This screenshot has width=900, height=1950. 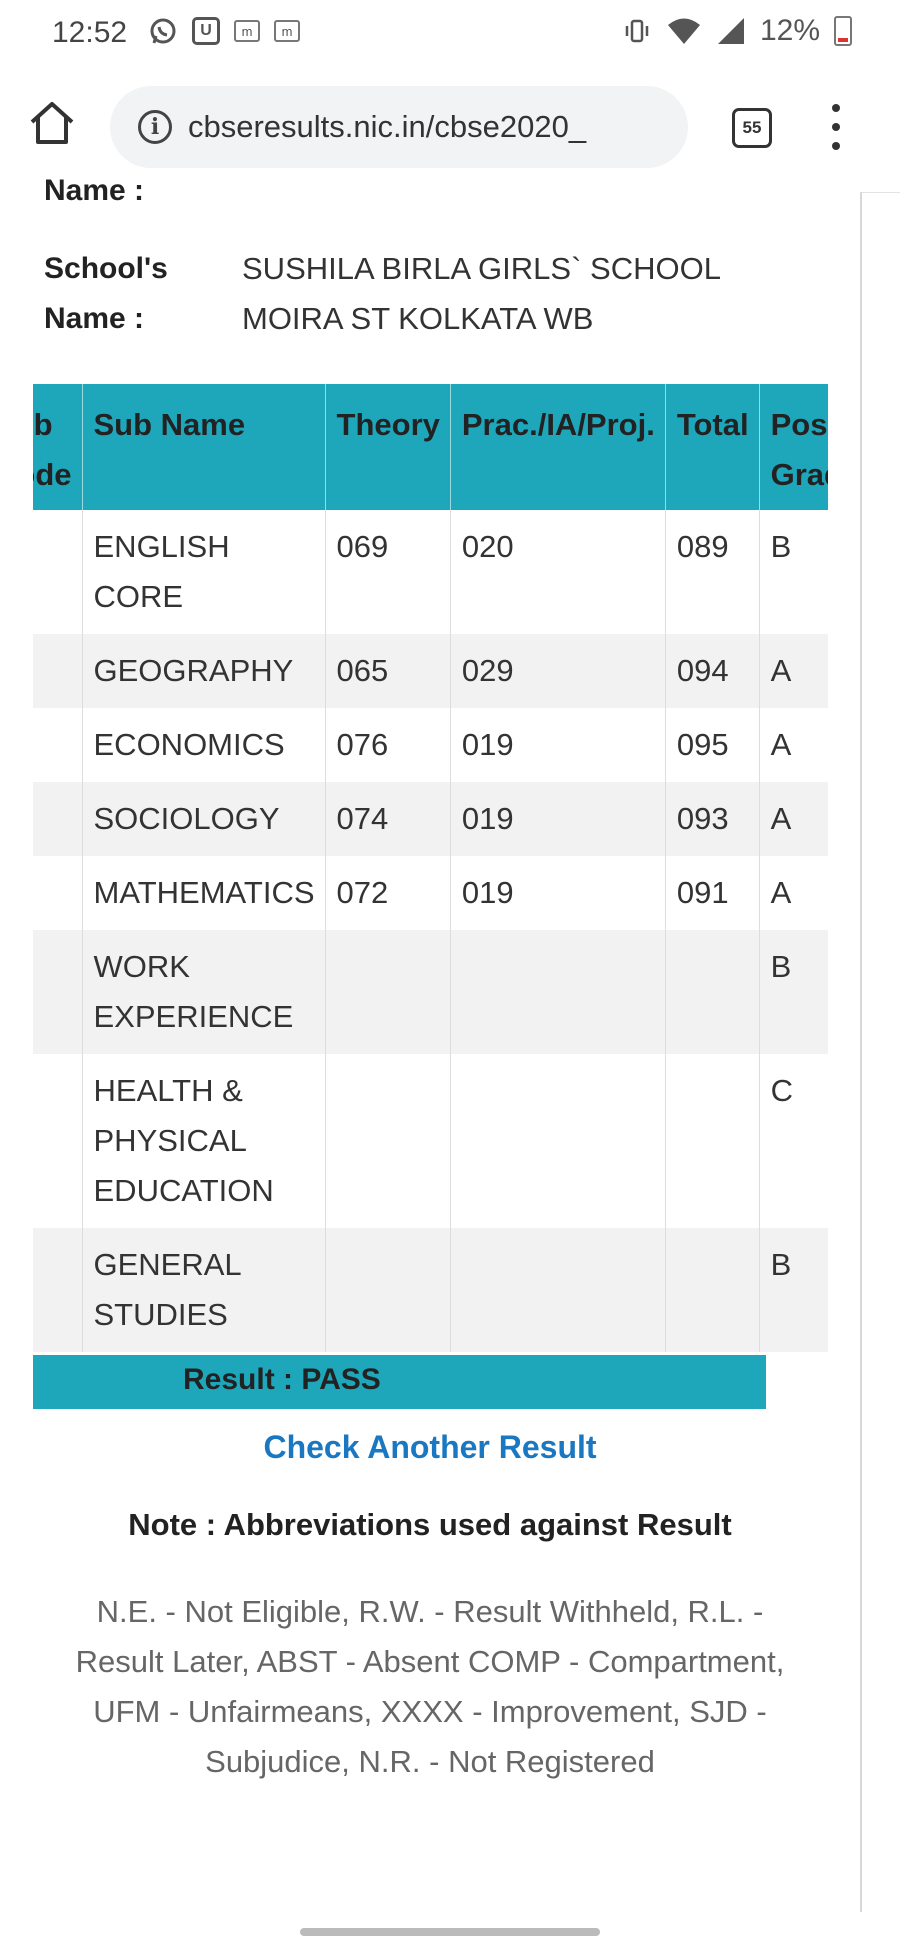 I want to click on gesture-navigation-bar, so click(x=450, y=1932).